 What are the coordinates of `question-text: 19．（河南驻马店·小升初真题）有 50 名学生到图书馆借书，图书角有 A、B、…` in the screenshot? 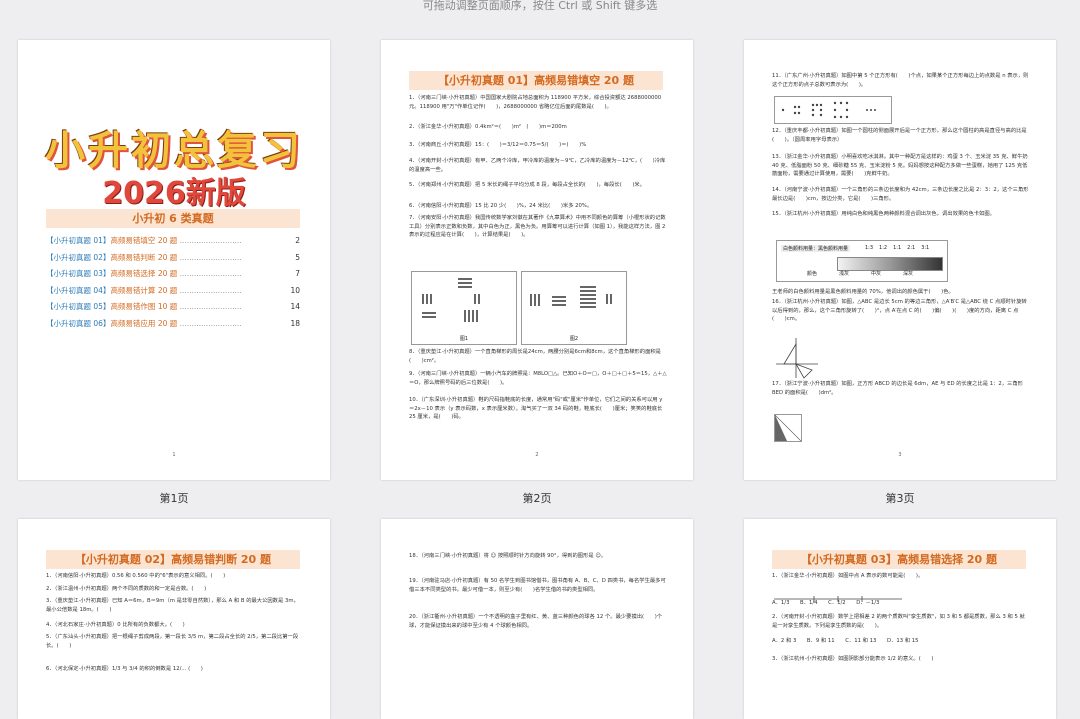 It's located at (537, 585).